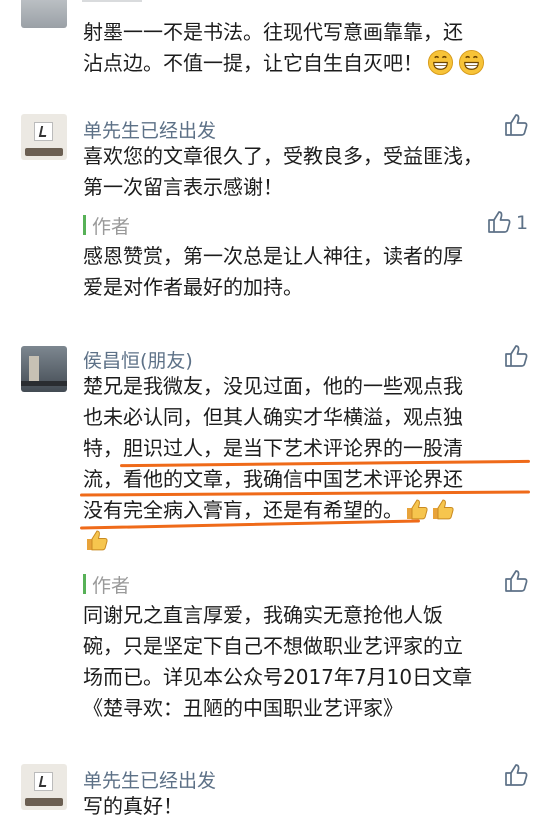  I want to click on comment-username: 侯昌恒(朋友), so click(138, 359).